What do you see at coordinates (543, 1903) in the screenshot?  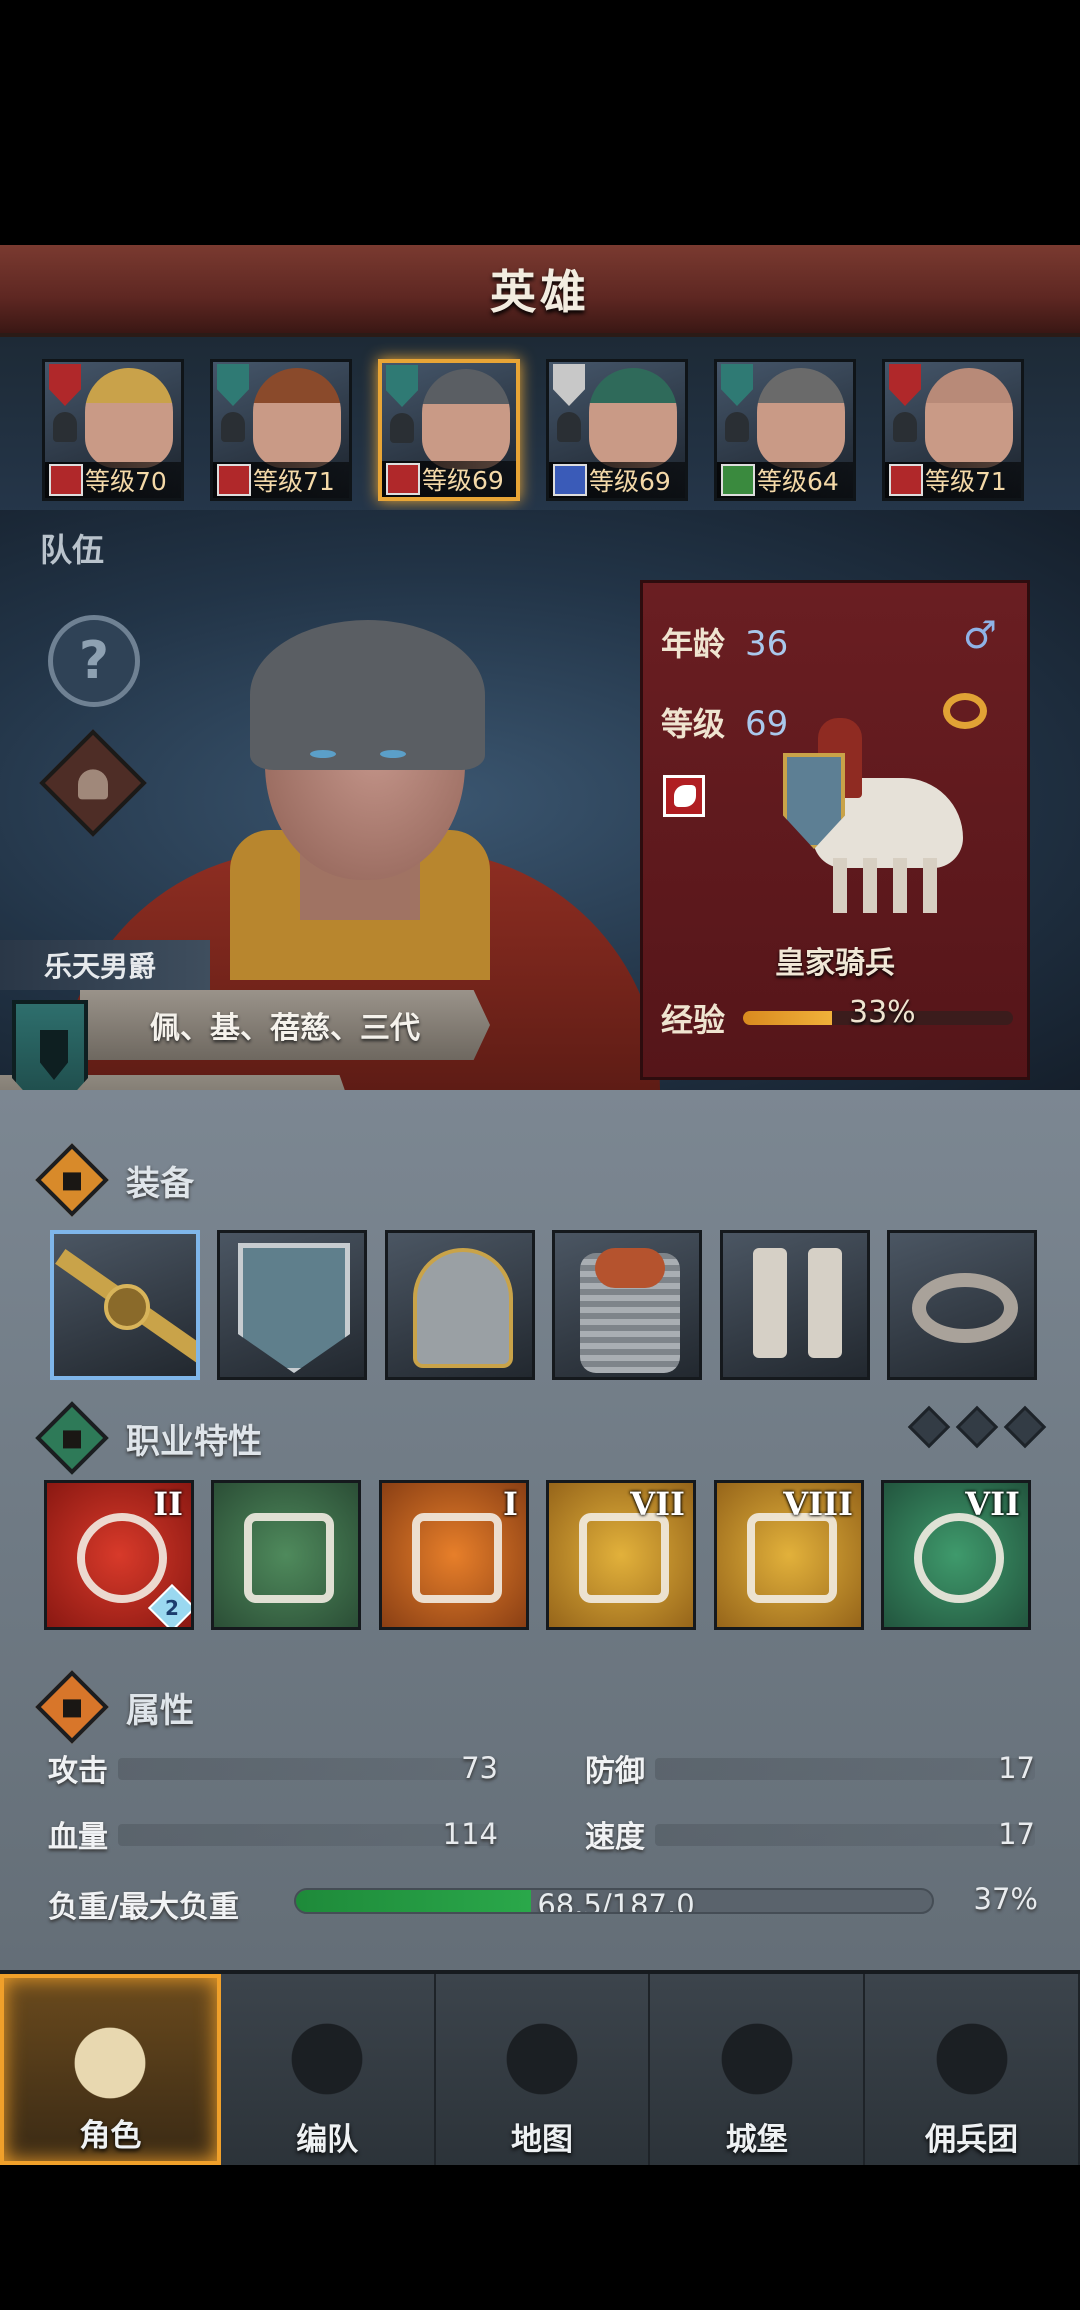 I see `load-row: 负重/最大负重 68.5/187.0 37%` at bounding box center [543, 1903].